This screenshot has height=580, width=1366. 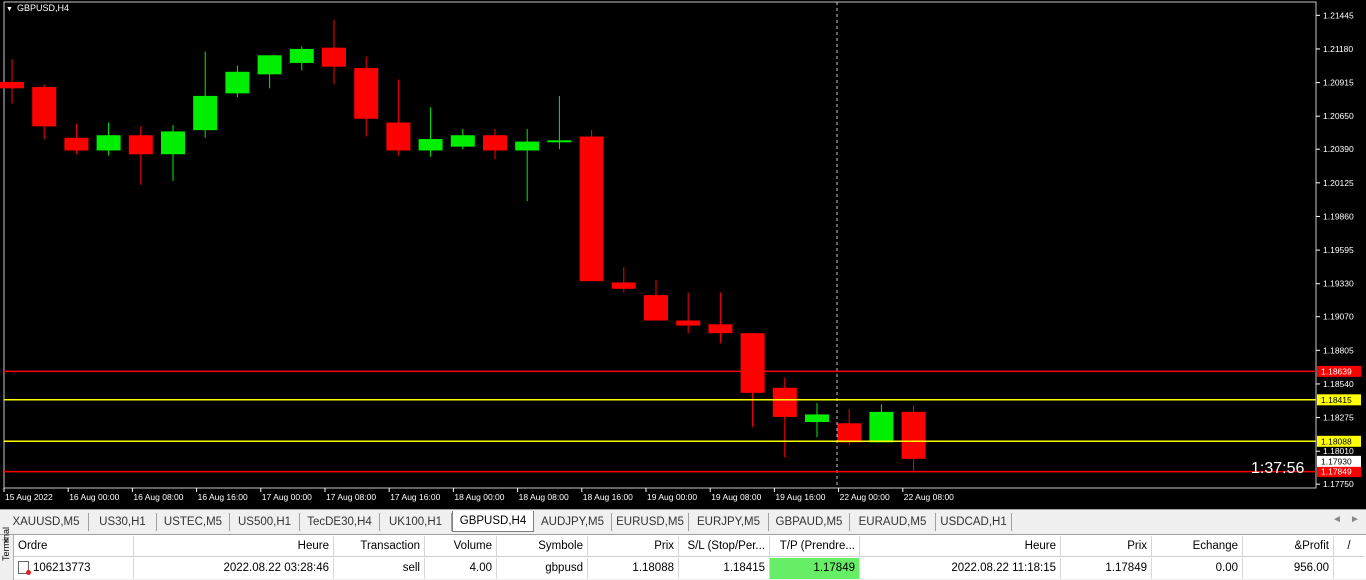 I want to click on price-axis-label: 1.18805, so click(x=1338, y=350).